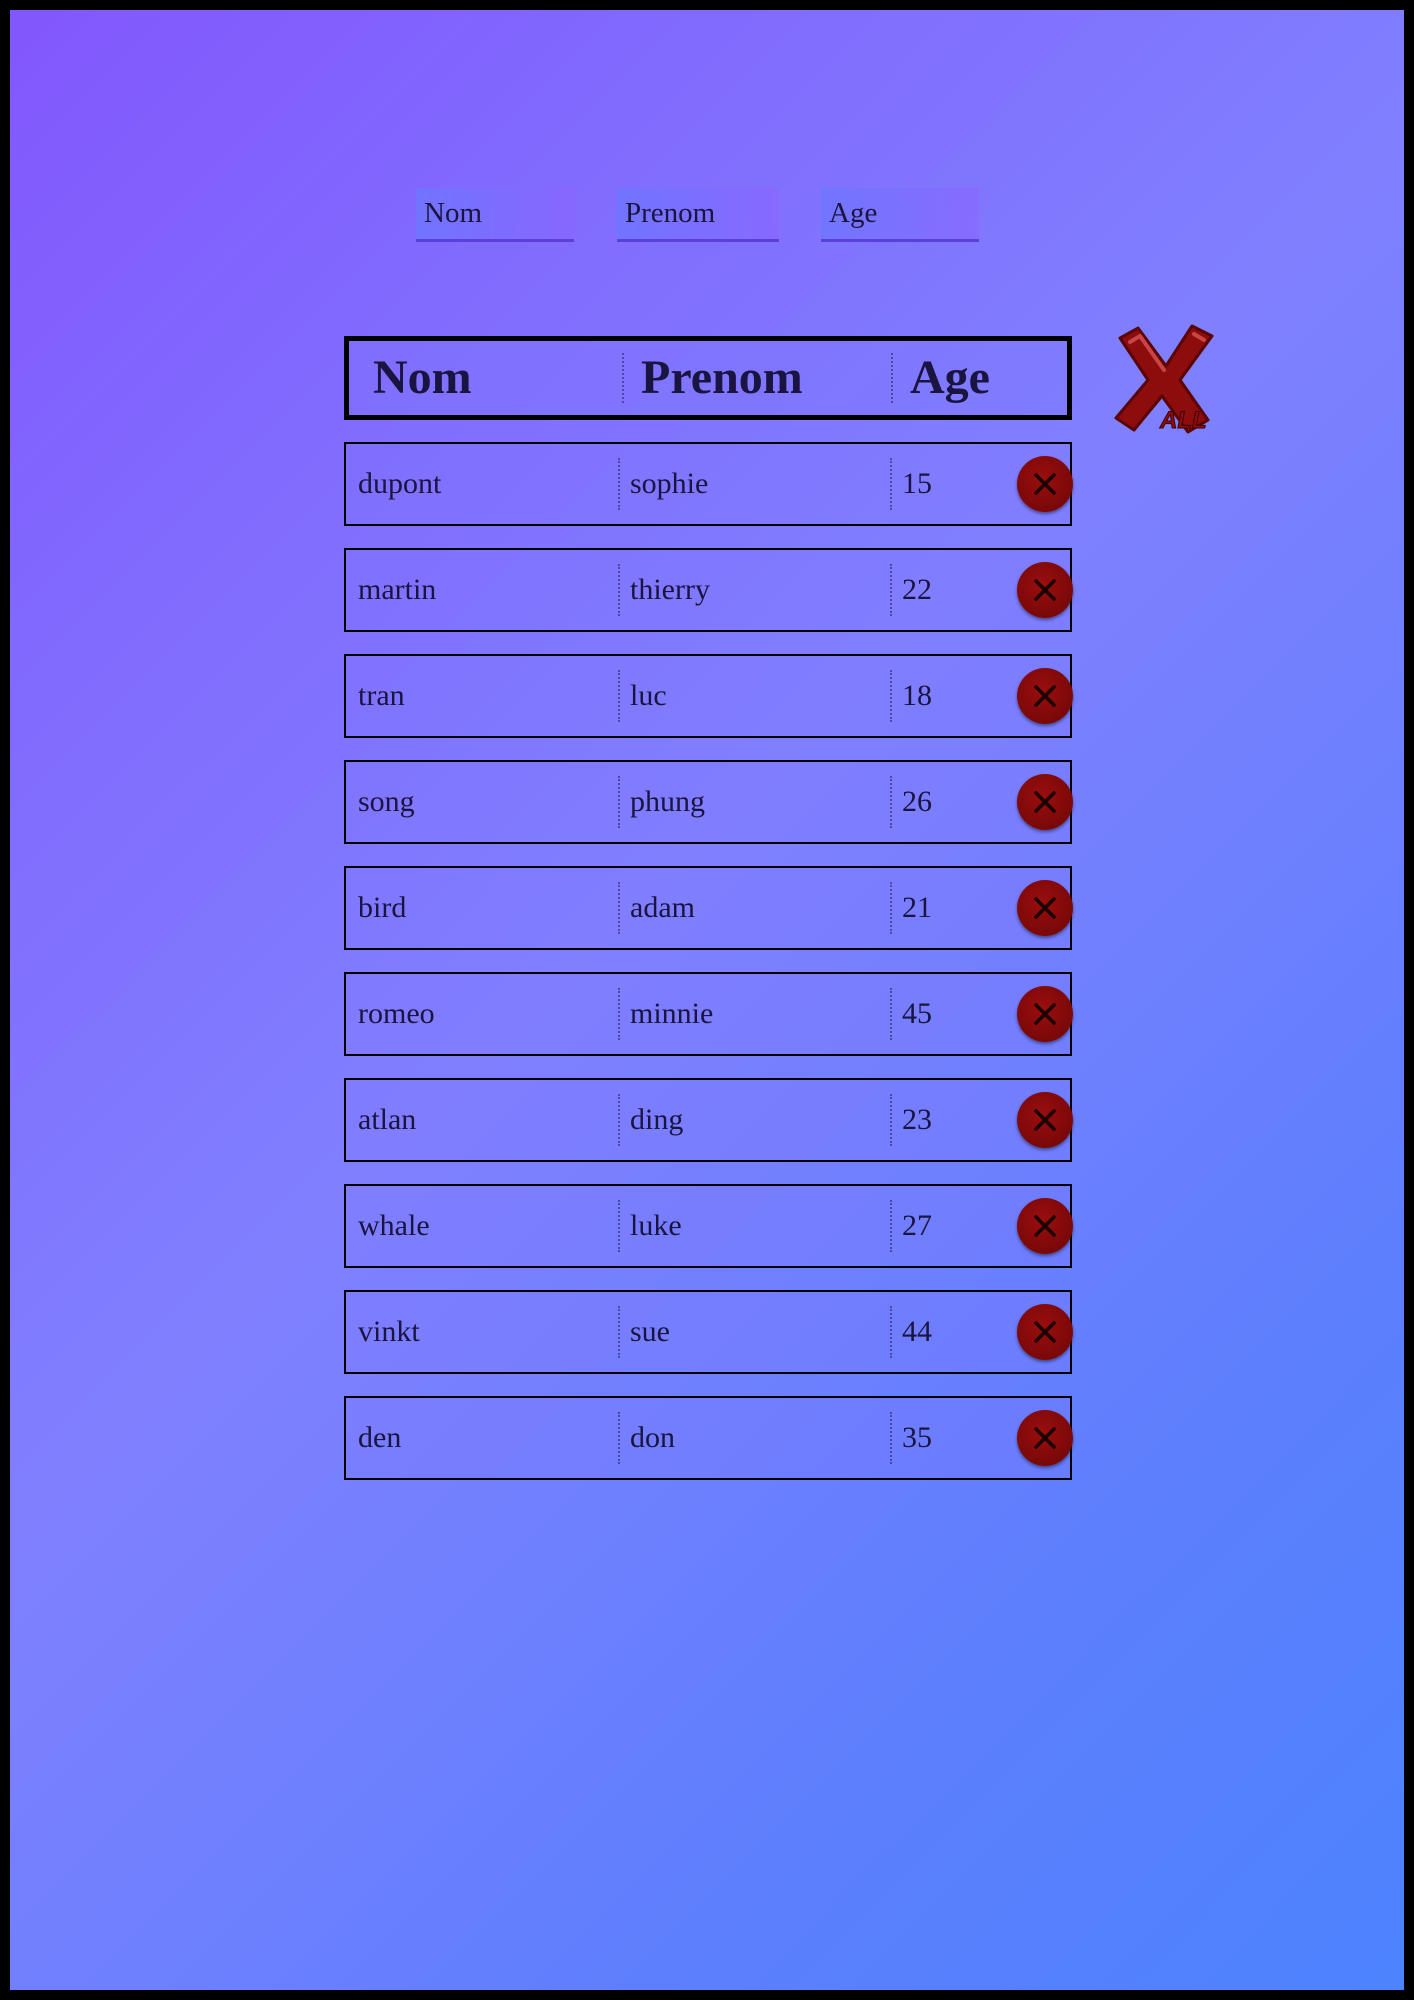  I want to click on table-header: Nom Prenom Age, so click(708, 378).